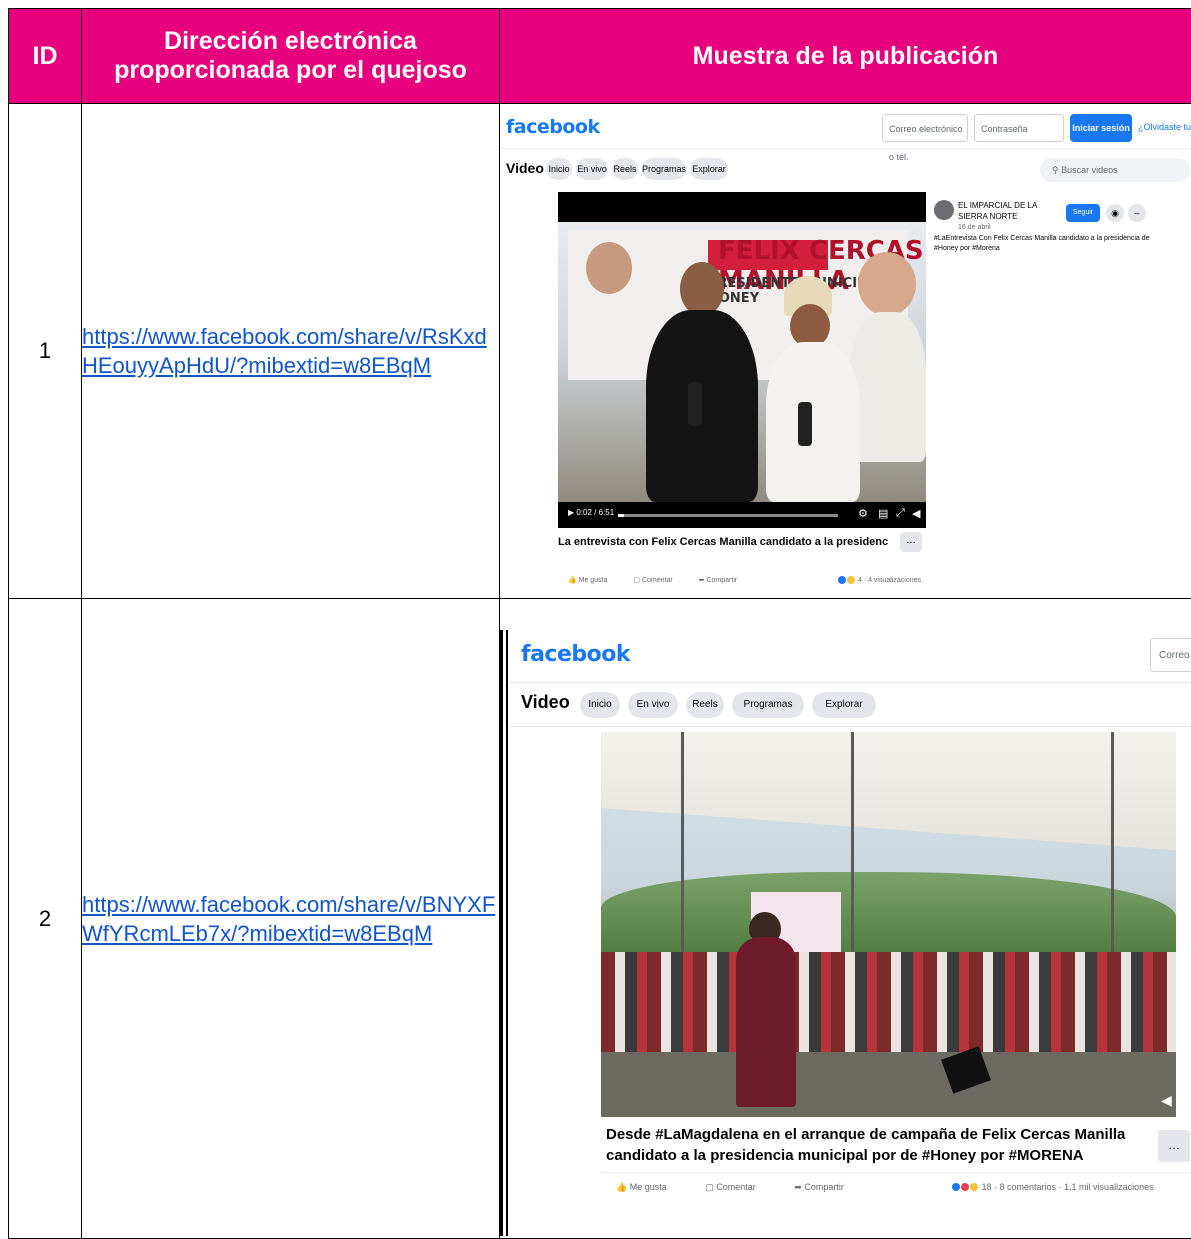 The image size is (1191, 1239). What do you see at coordinates (883, 513) in the screenshot?
I see `pip-icon: ▤` at bounding box center [883, 513].